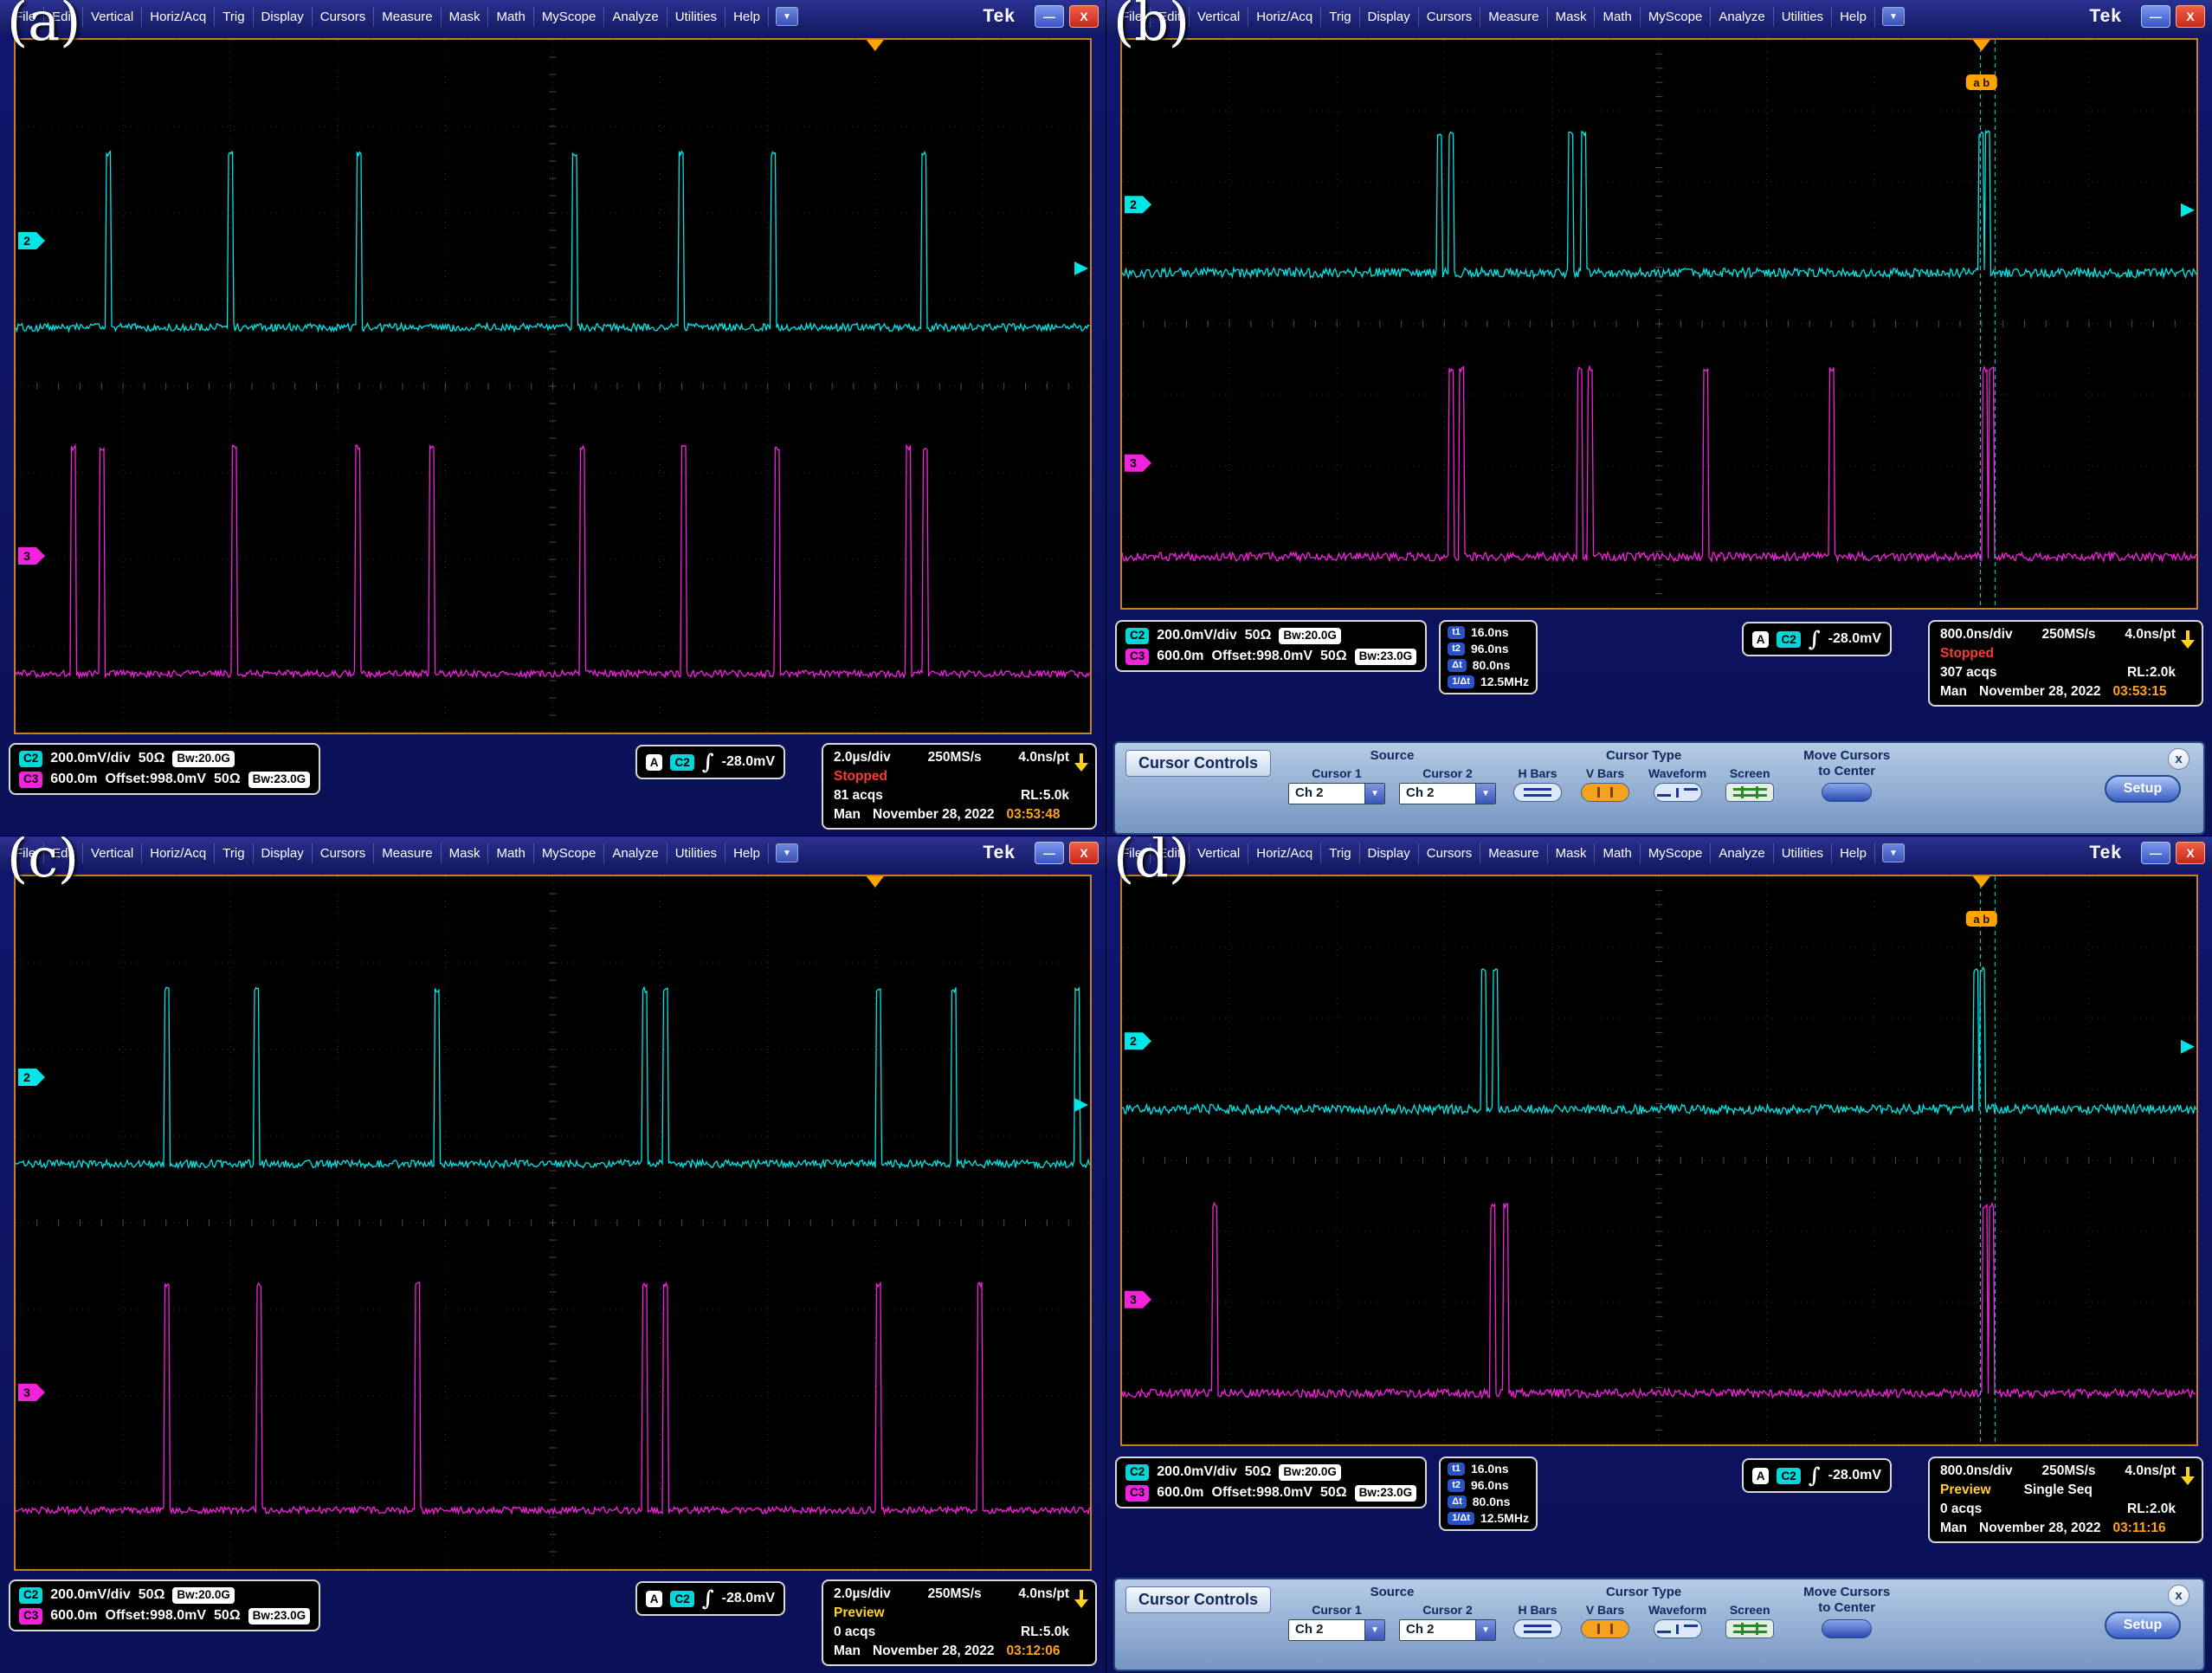 The image size is (2212, 1673). I want to click on ch3-bandwidth-badge: Bw:23.0G, so click(279, 779).